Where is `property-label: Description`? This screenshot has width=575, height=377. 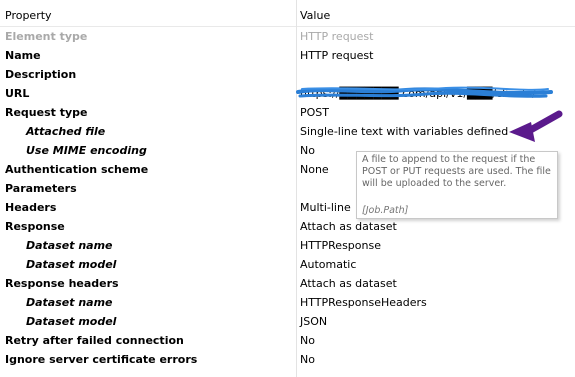
property-label: Description is located at coordinates (41, 74).